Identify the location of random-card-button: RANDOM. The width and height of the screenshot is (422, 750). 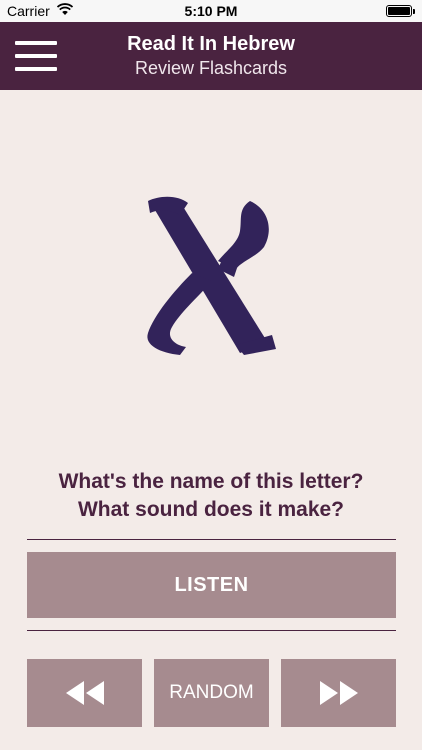
(211, 693).